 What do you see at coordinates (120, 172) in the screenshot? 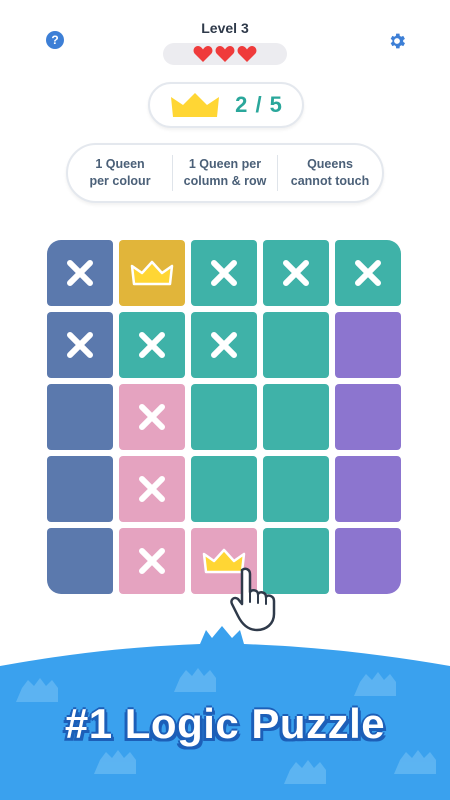
I see `rule-per-colour: 1 Queen per colour` at bounding box center [120, 172].